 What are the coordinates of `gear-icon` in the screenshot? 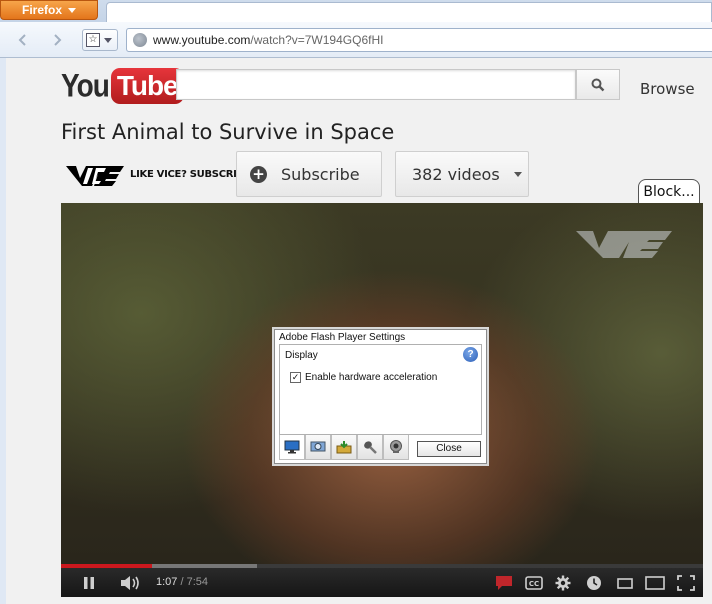 It's located at (563, 582).